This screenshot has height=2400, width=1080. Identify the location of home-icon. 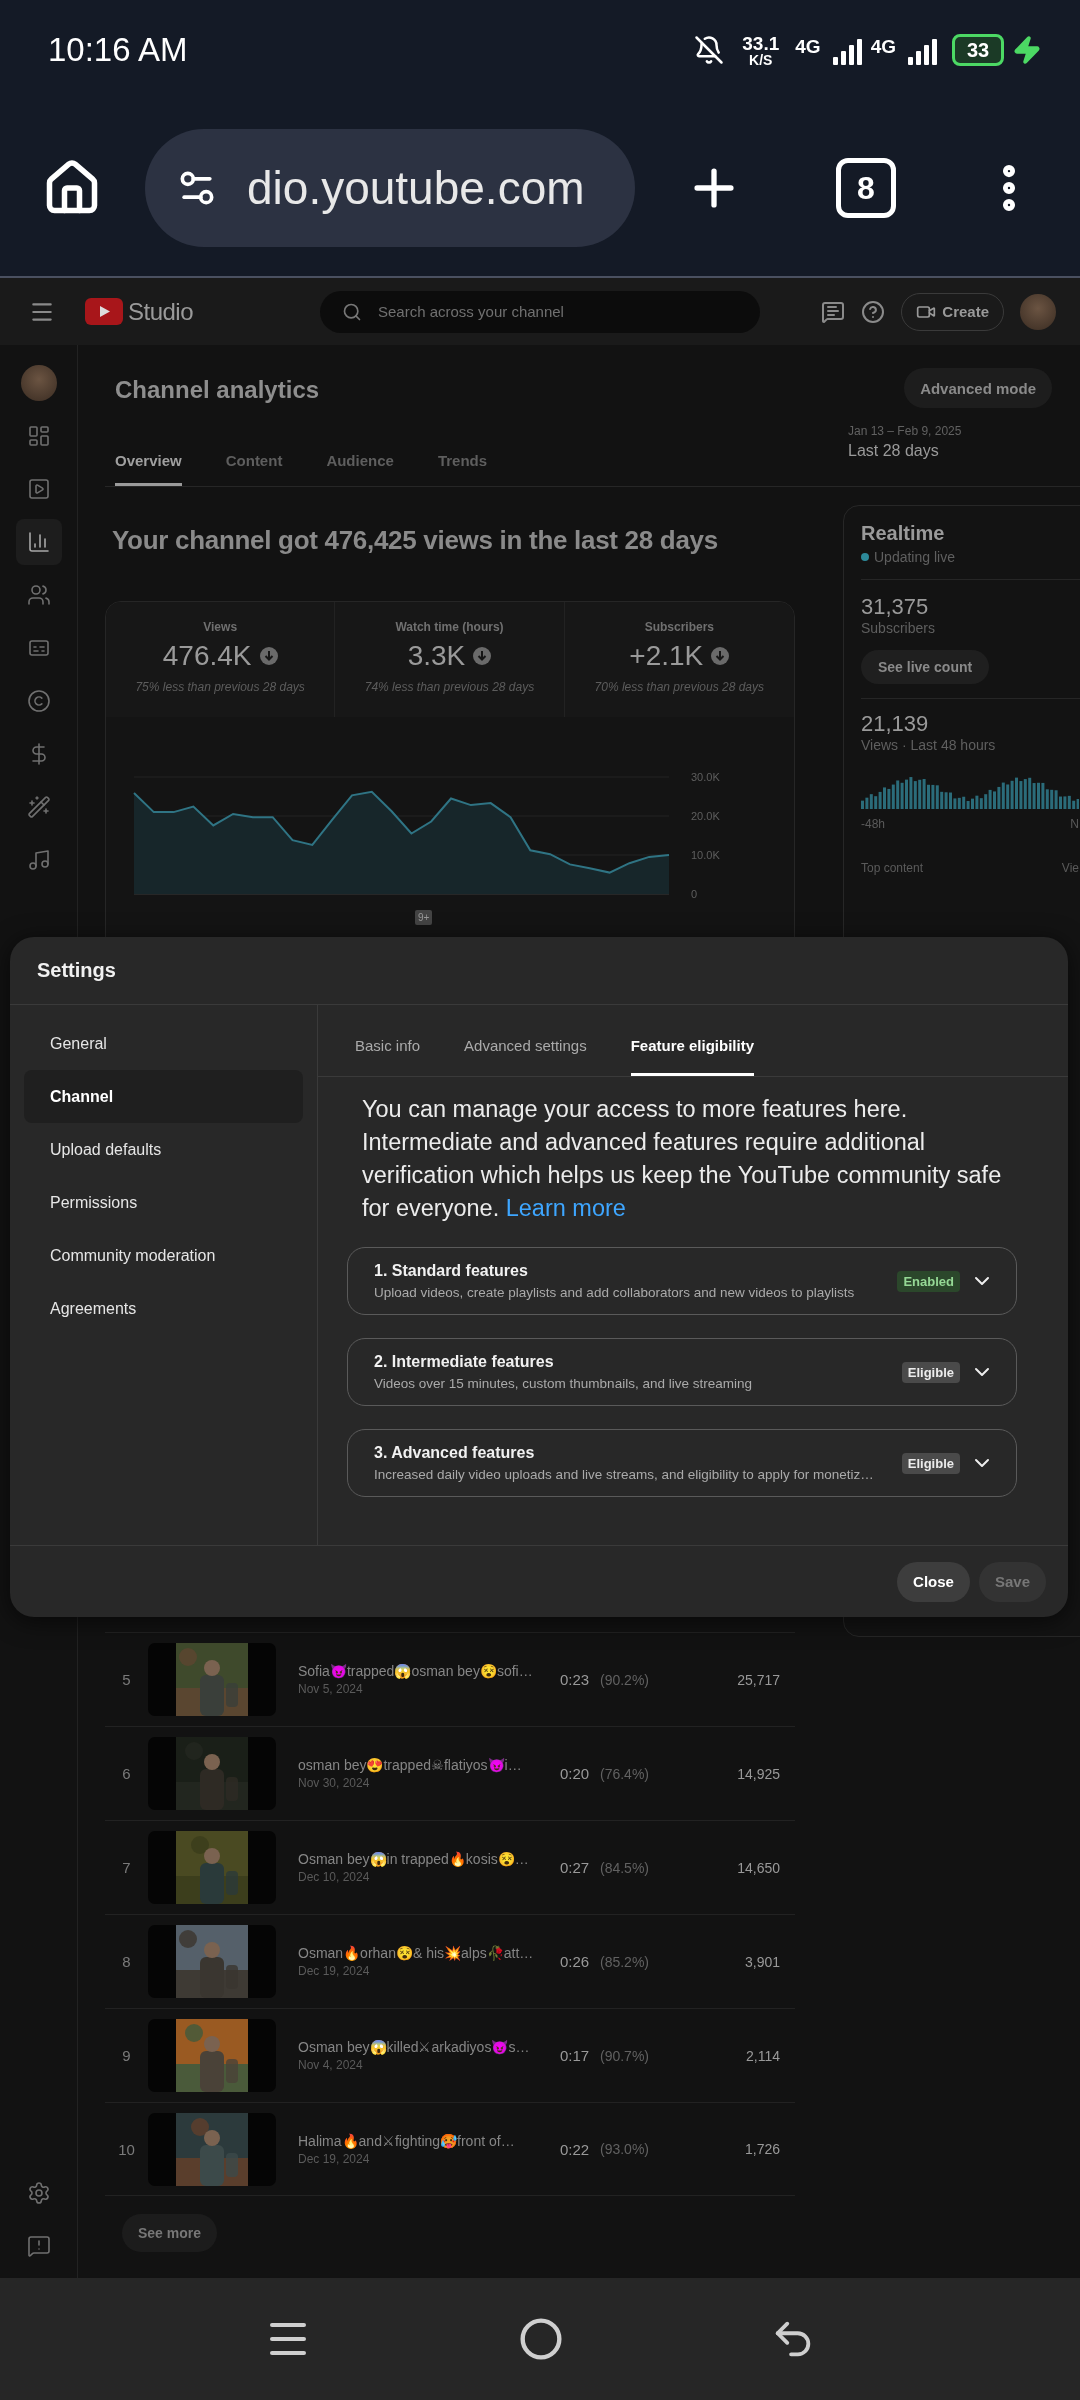
(541, 2339).